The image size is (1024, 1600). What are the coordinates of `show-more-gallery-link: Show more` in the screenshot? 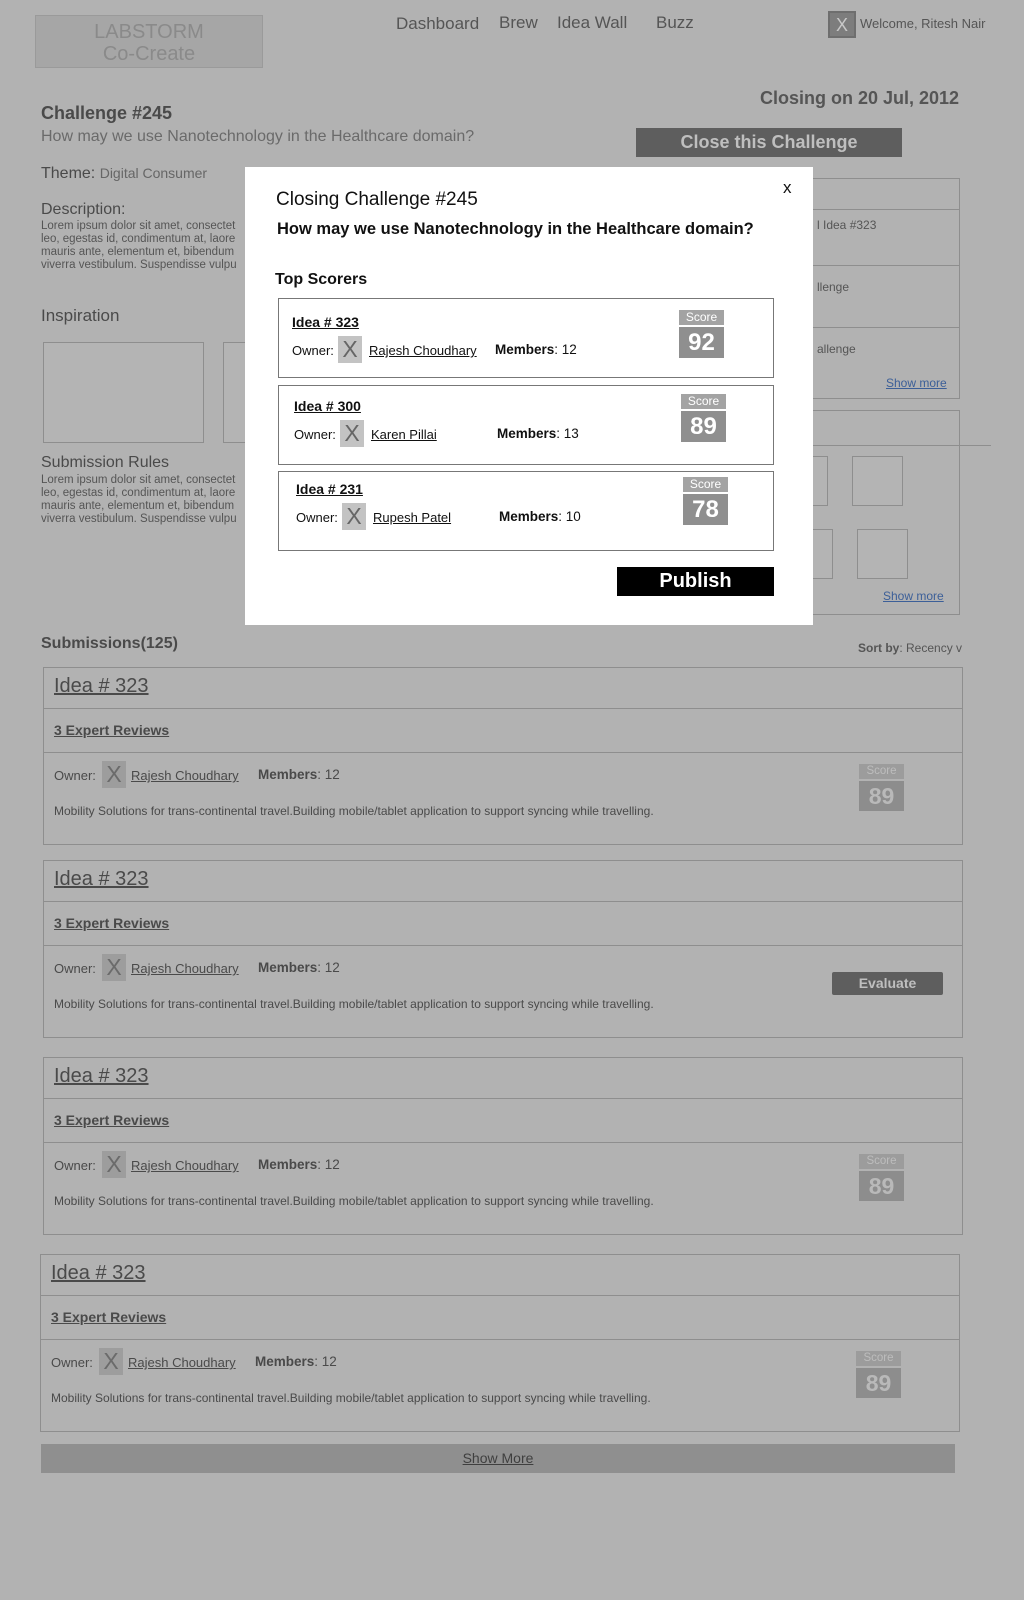 It's located at (913, 596).